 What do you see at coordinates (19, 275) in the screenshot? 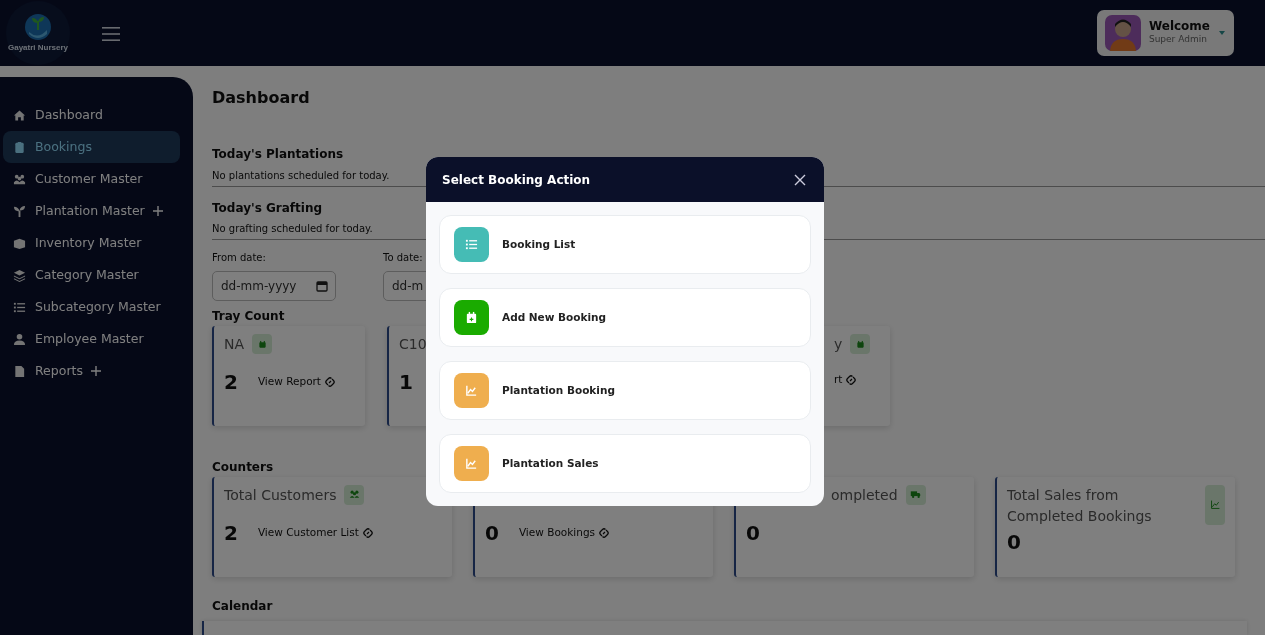
I see `layers-icon` at bounding box center [19, 275].